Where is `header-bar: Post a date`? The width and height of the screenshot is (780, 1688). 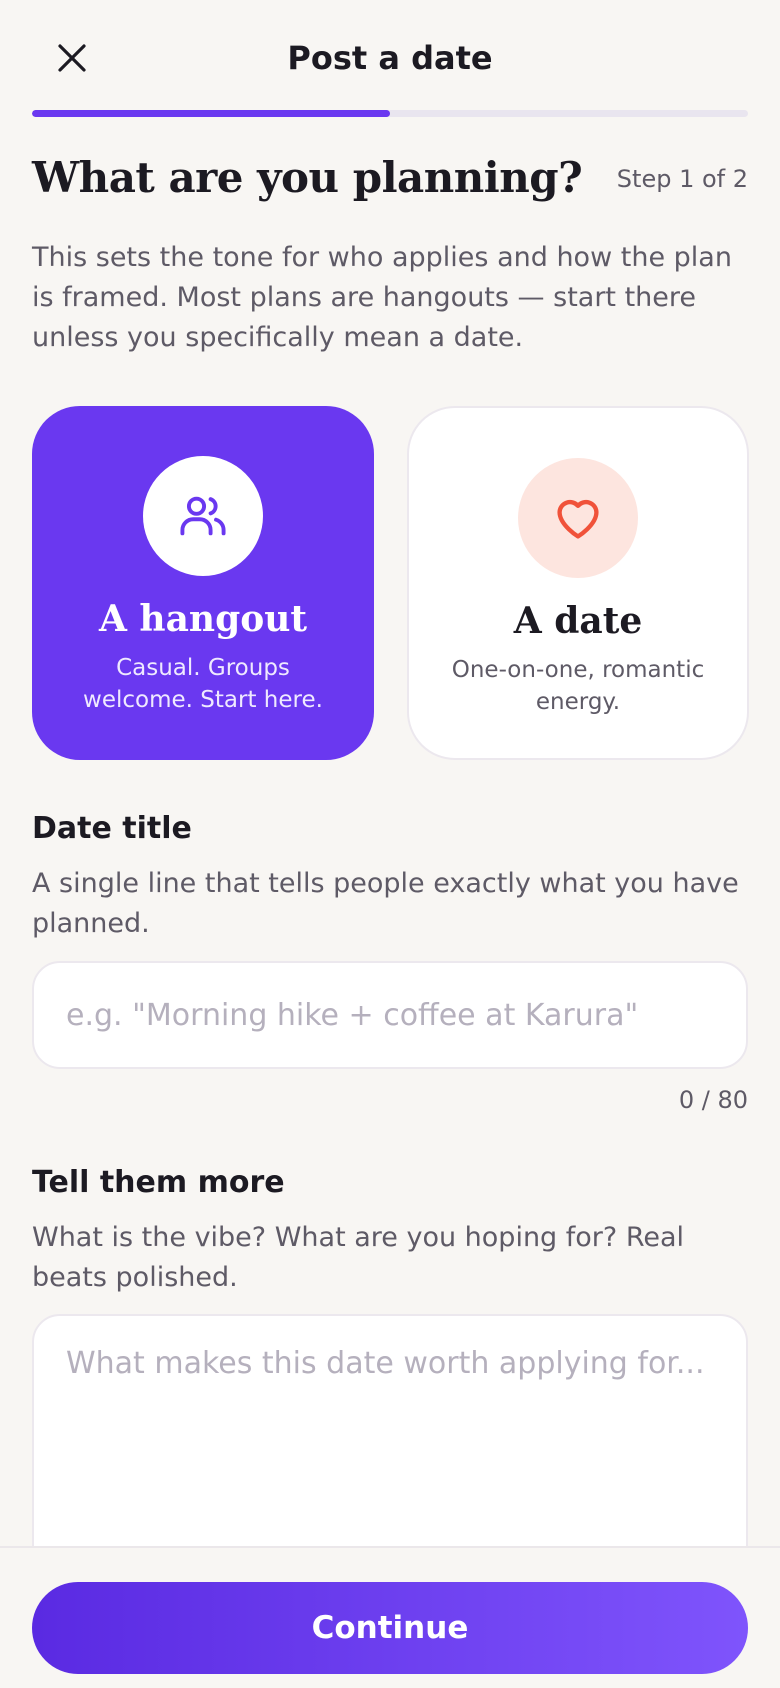 header-bar: Post a date is located at coordinates (390, 55).